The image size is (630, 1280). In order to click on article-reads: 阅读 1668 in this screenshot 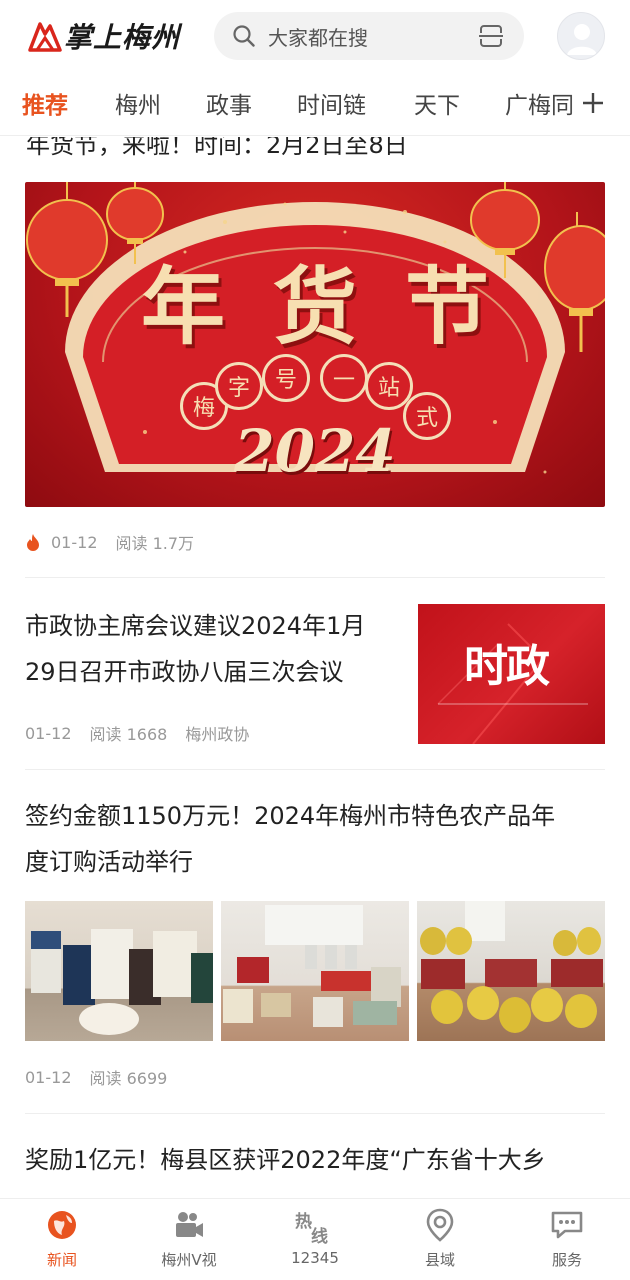, I will do `click(128, 734)`.